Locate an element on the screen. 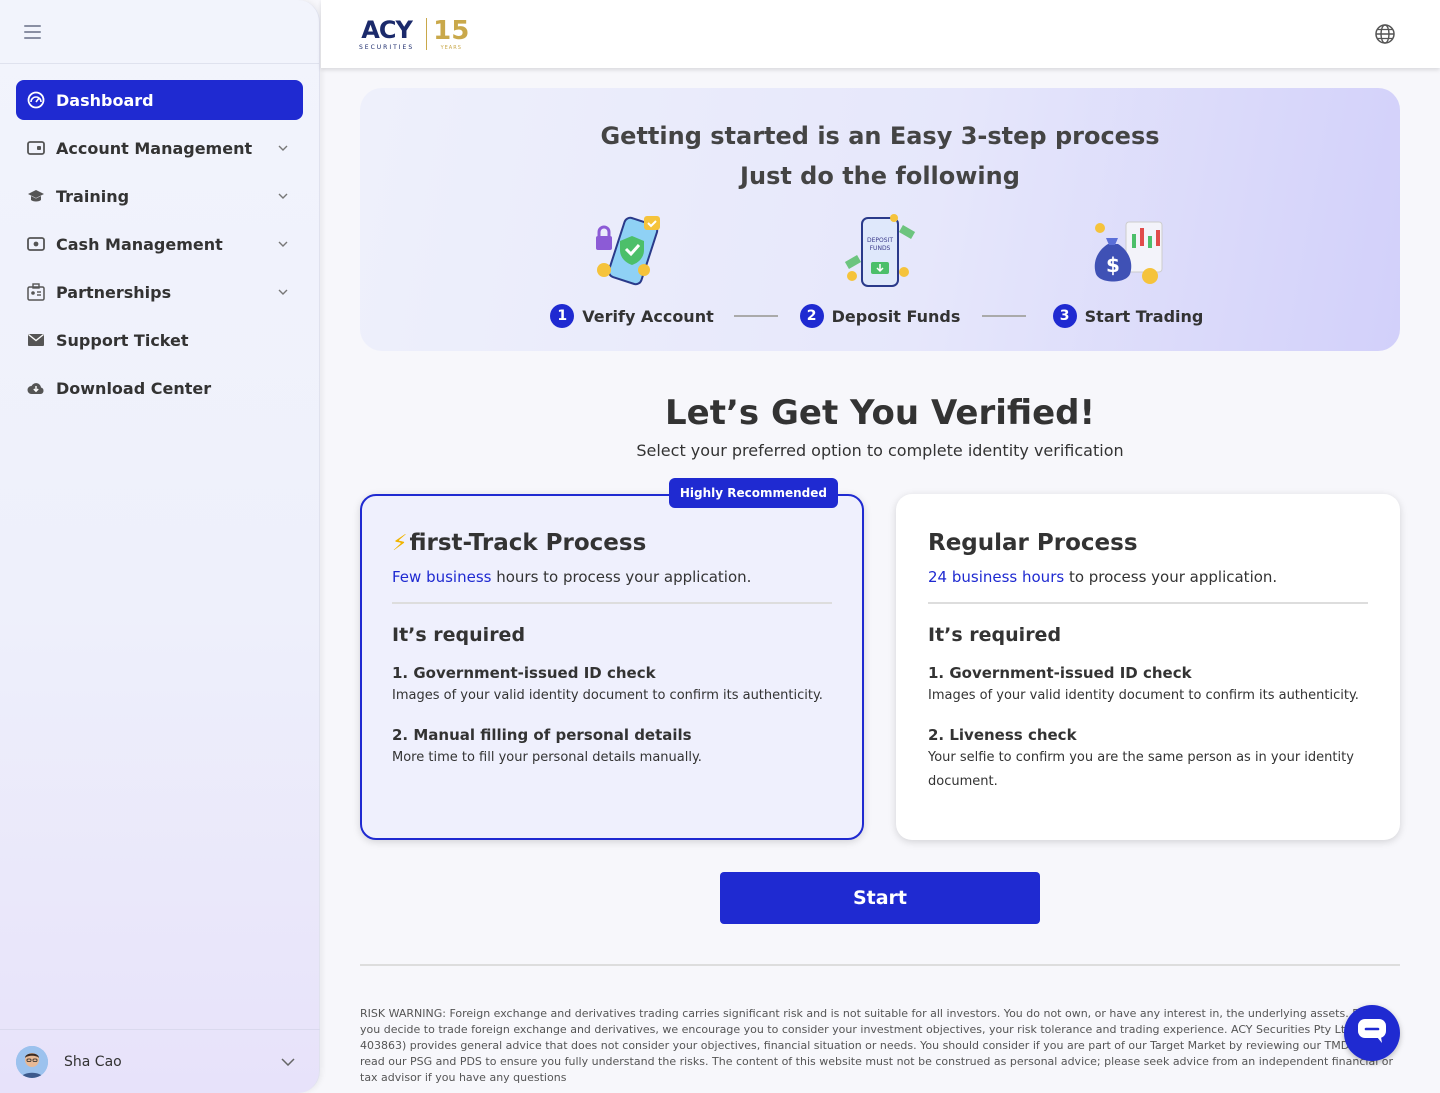  cash-icon is located at coordinates (36, 244).